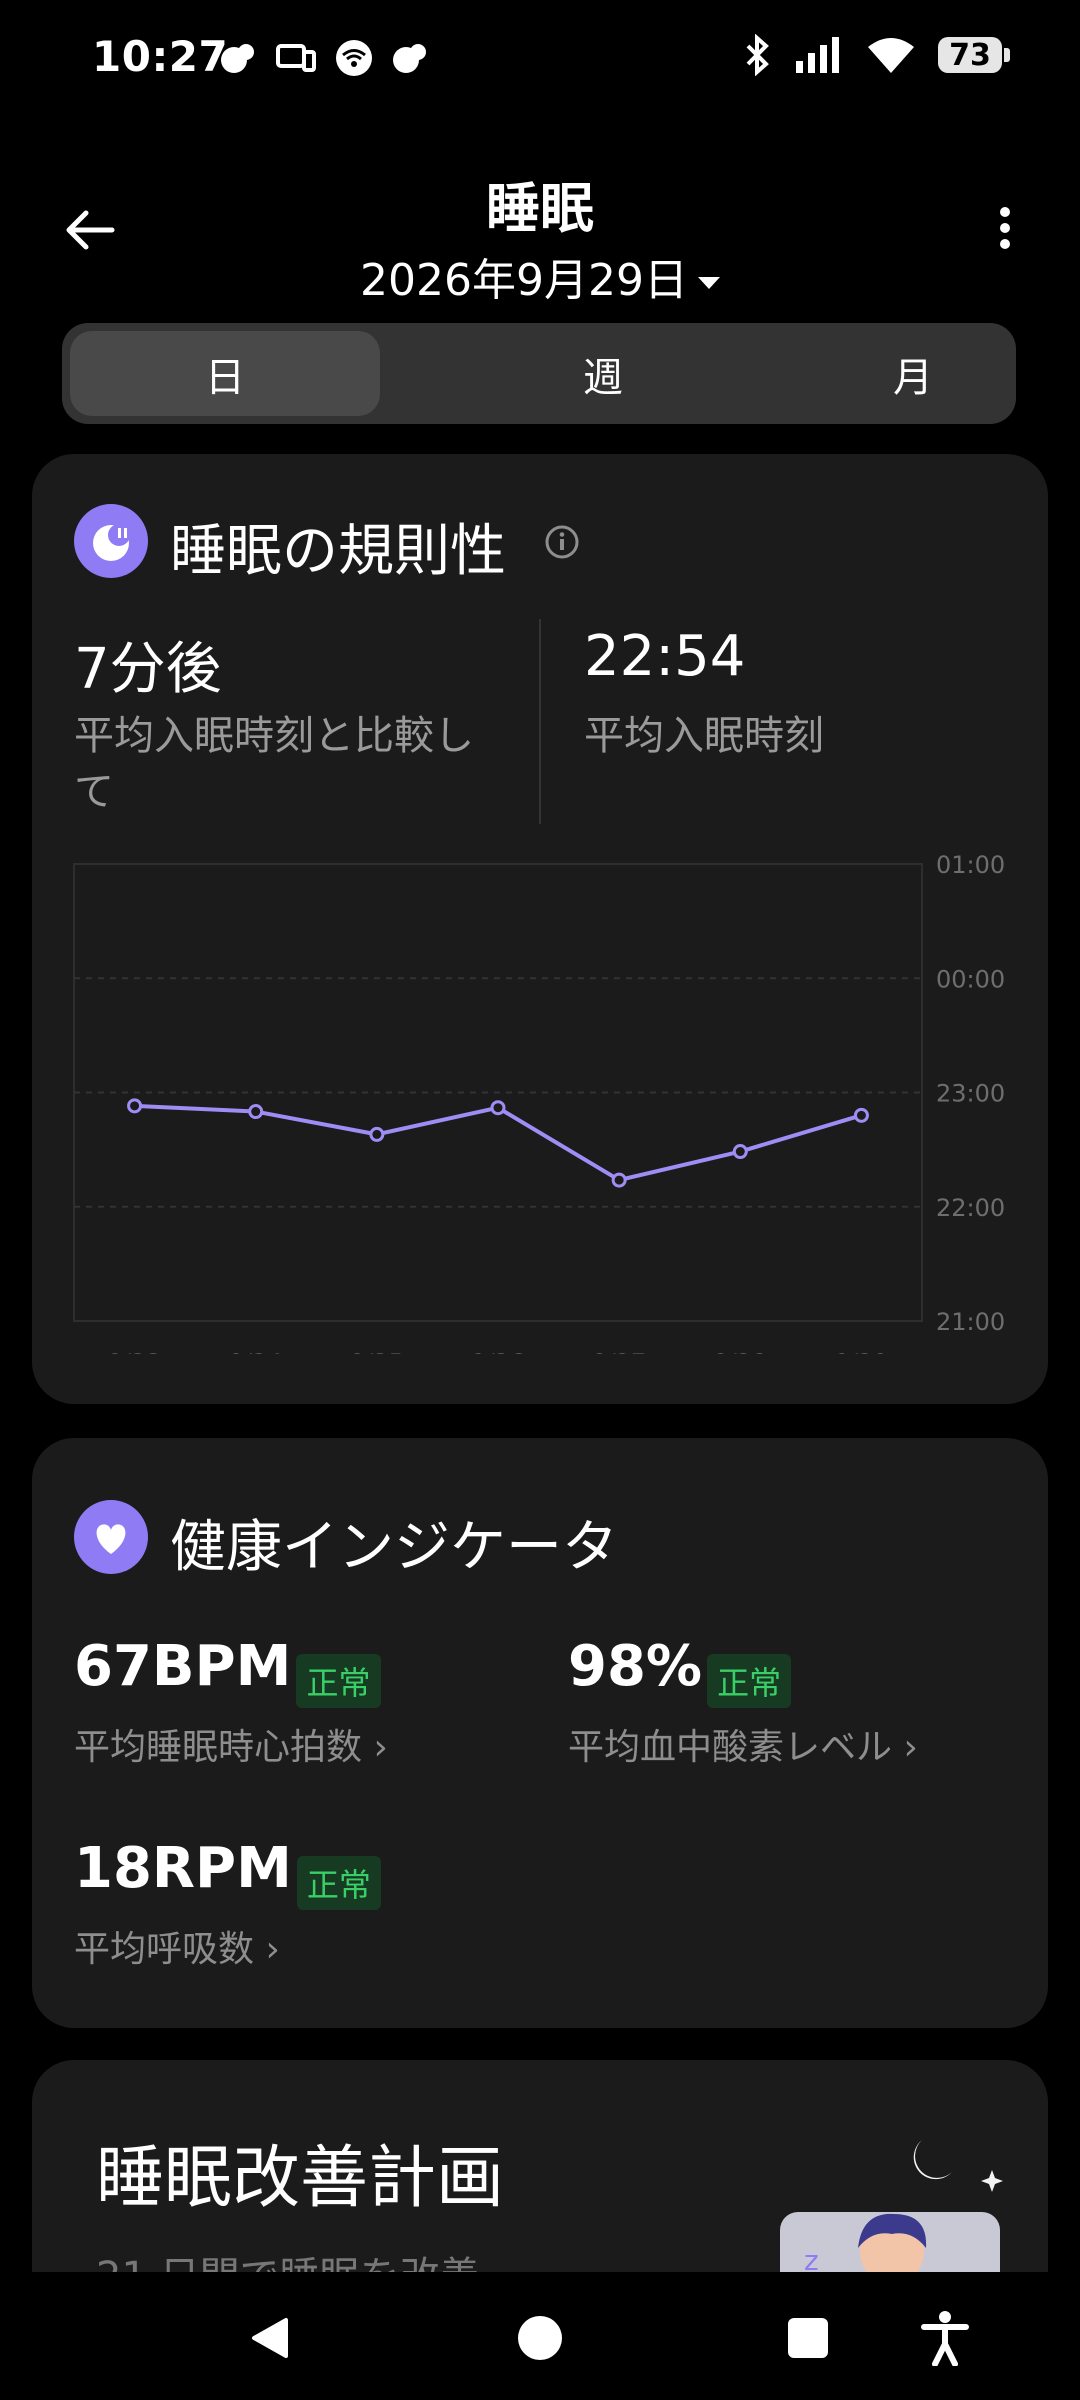  I want to click on series-line, so click(498, 1143).